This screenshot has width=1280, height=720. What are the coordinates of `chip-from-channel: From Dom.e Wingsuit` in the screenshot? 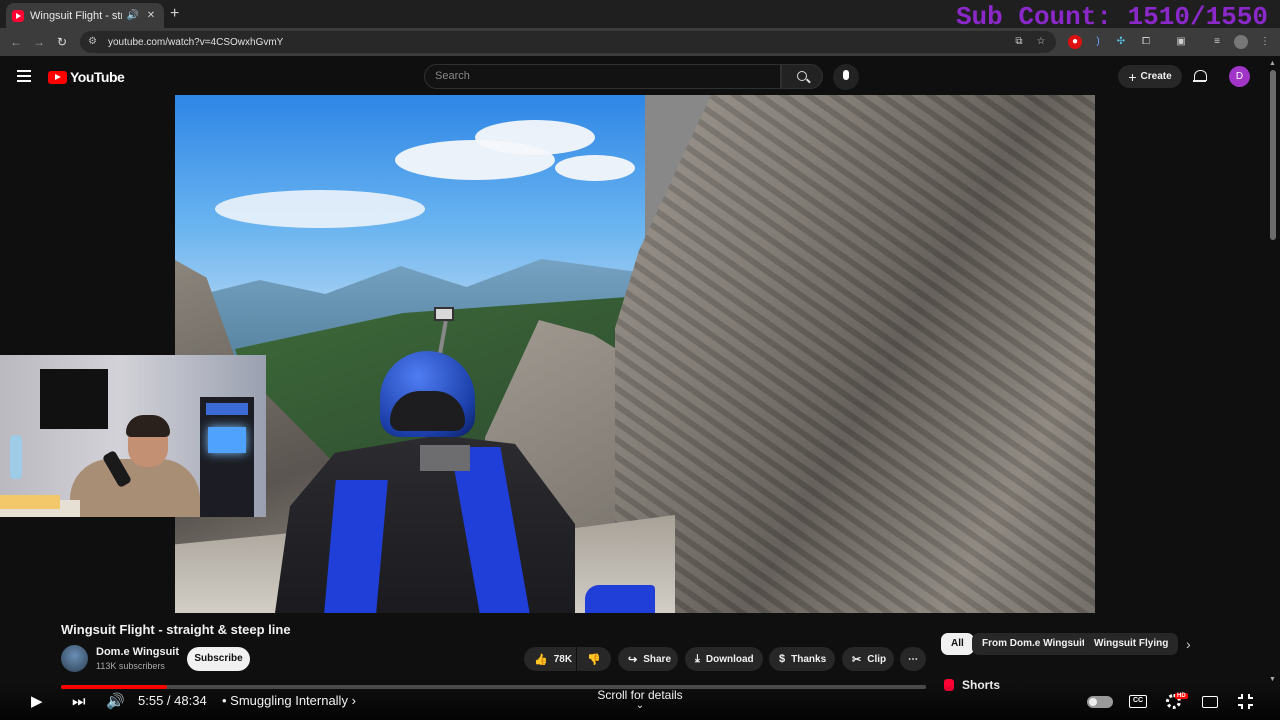 It's located at (1034, 644).